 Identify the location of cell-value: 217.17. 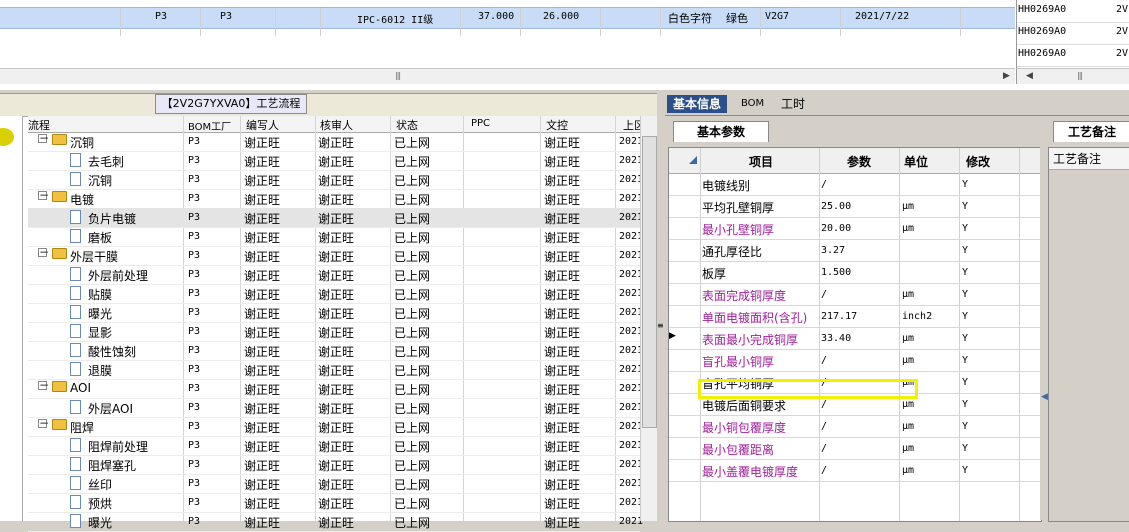
(839, 316).